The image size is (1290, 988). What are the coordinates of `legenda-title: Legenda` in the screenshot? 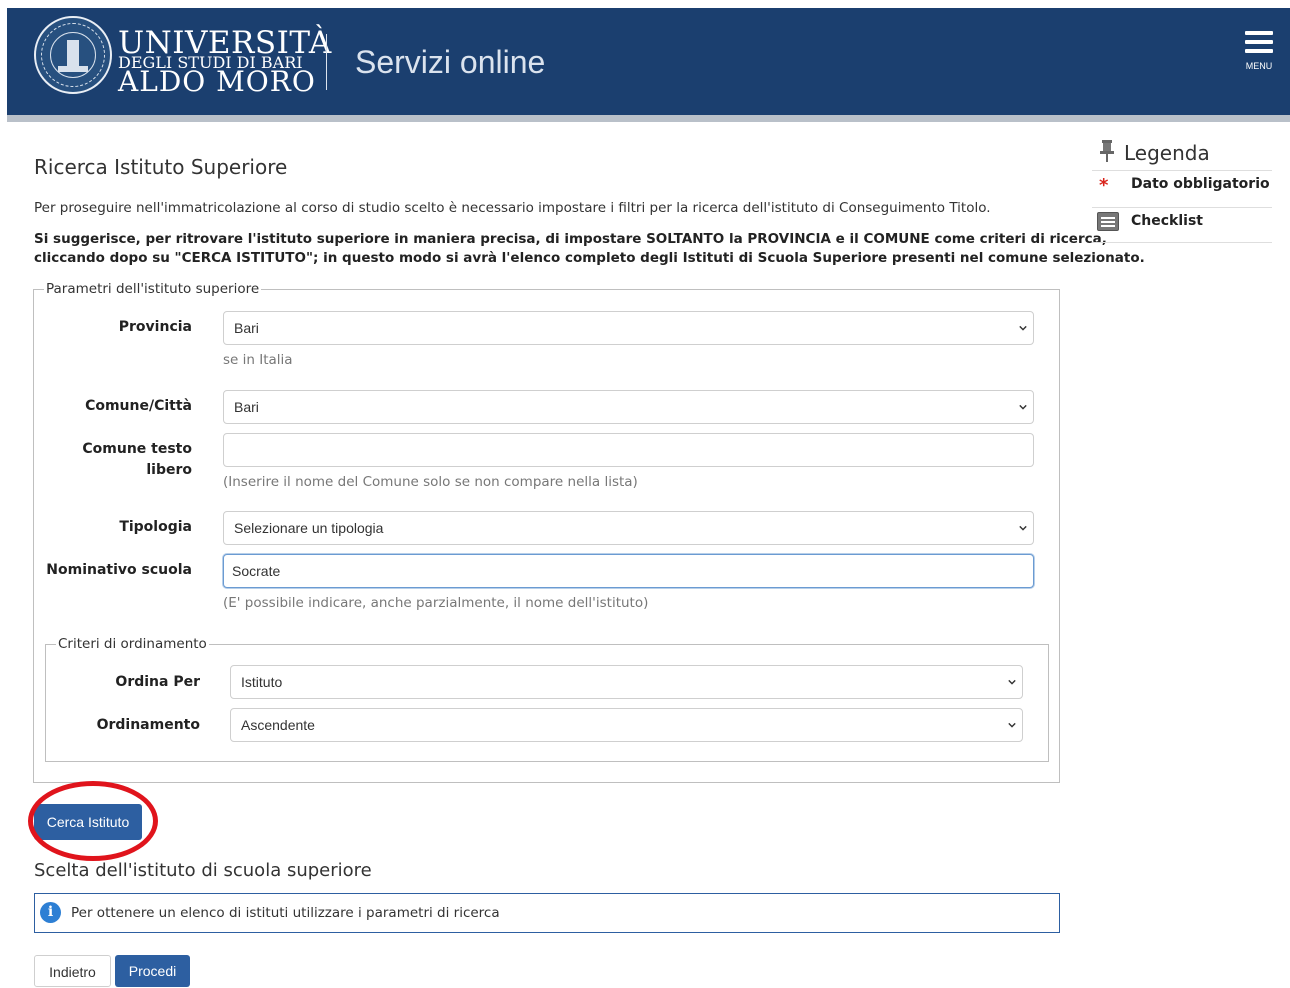 It's located at (1167, 153).